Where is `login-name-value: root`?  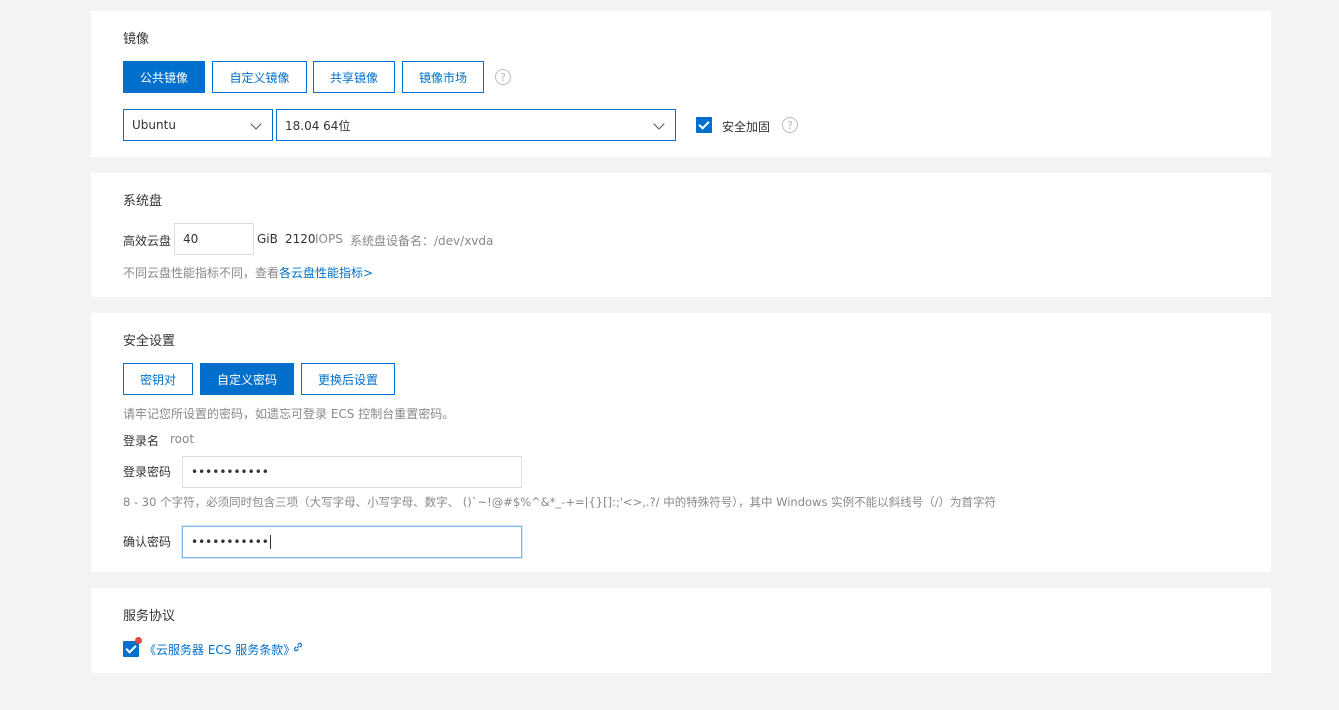
login-name-value: root is located at coordinates (182, 439).